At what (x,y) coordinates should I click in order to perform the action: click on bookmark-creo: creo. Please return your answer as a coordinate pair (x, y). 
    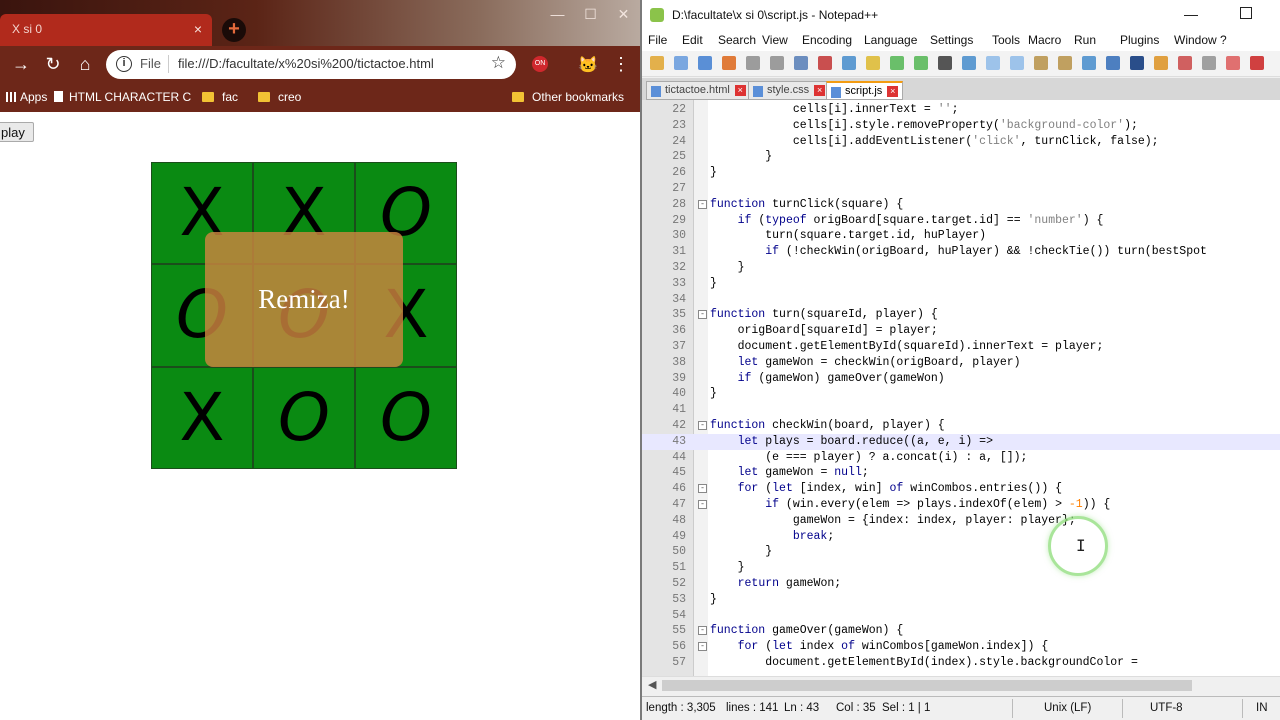
    Looking at the image, I should click on (279, 97).